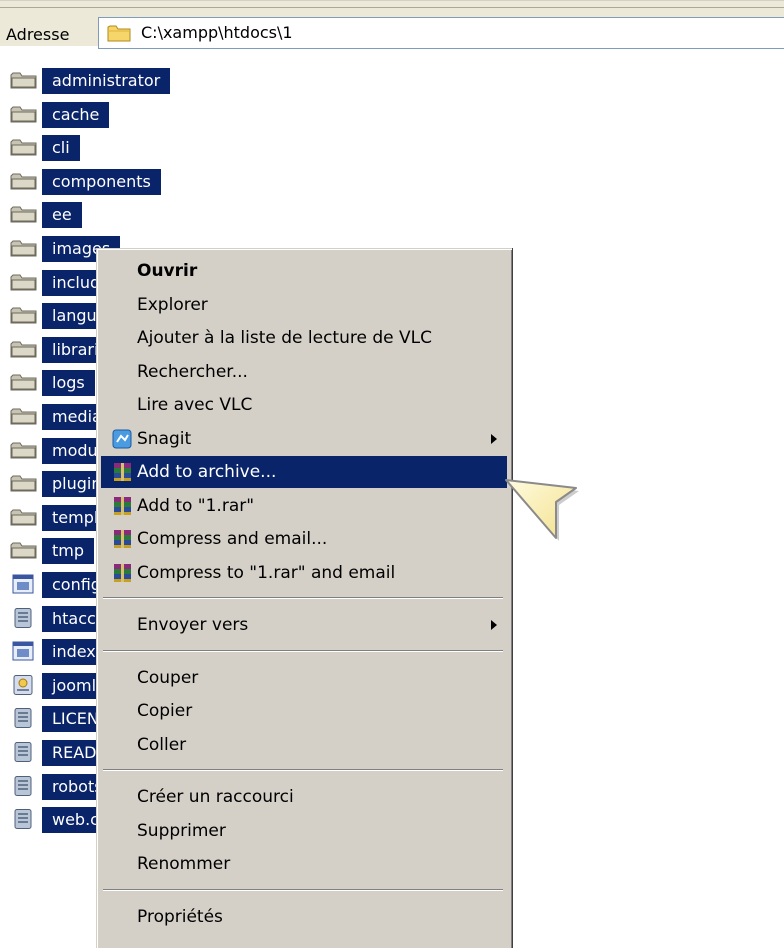 The height and width of the screenshot is (948, 784). What do you see at coordinates (304, 625) in the screenshot?
I see `menu-item-envoyer-vers: Envoyer vers` at bounding box center [304, 625].